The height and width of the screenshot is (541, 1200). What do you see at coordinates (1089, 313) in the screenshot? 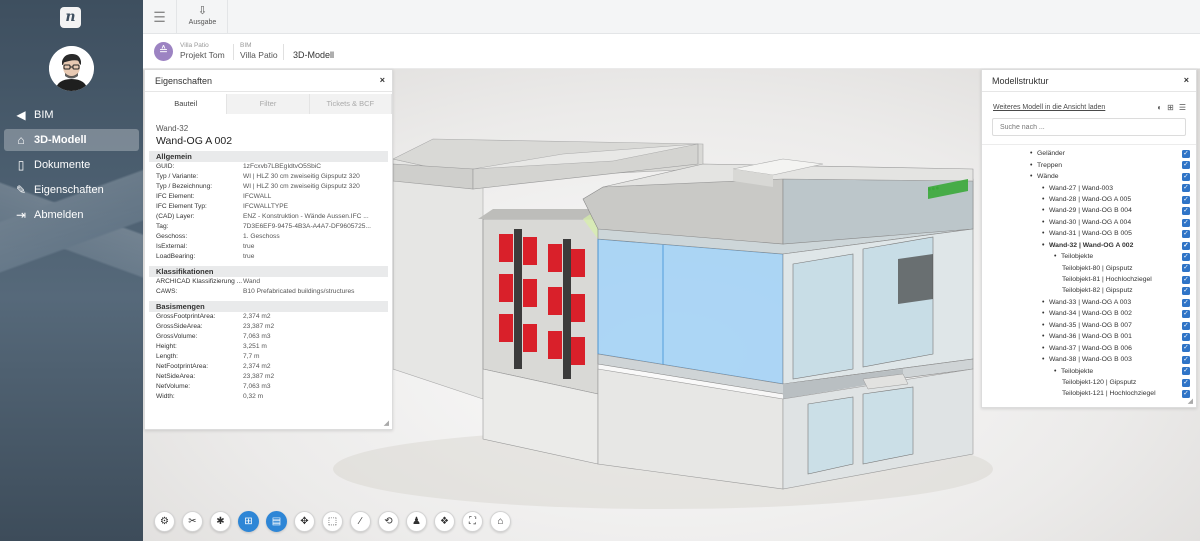
I see `tree-item: • Wand-34 | Wand-OG B 002 ✓` at bounding box center [1089, 313].